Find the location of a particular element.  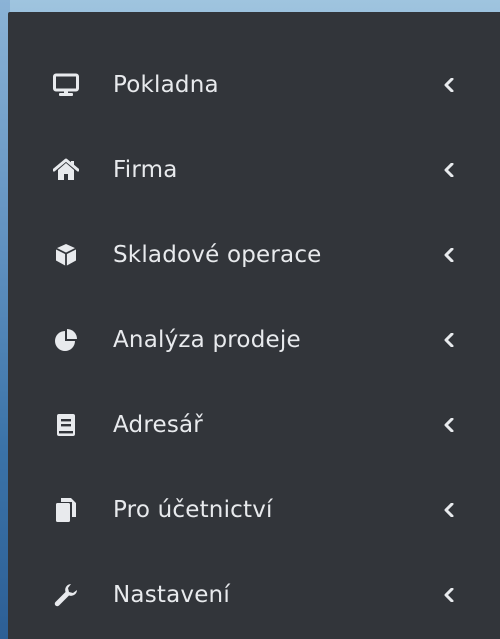

book-icon is located at coordinates (66, 425).